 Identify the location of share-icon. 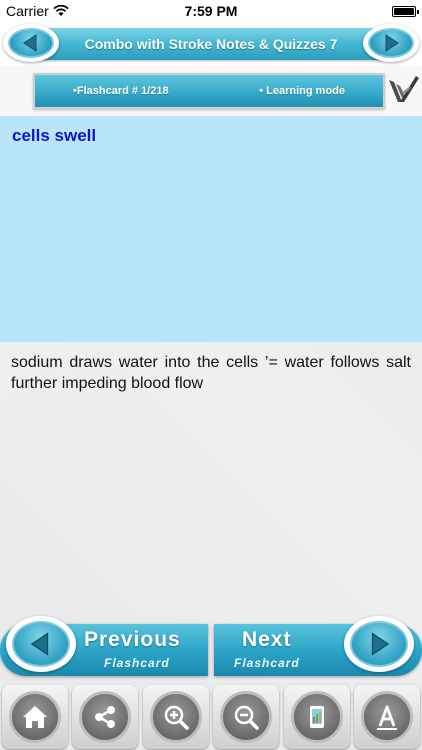
(105, 717).